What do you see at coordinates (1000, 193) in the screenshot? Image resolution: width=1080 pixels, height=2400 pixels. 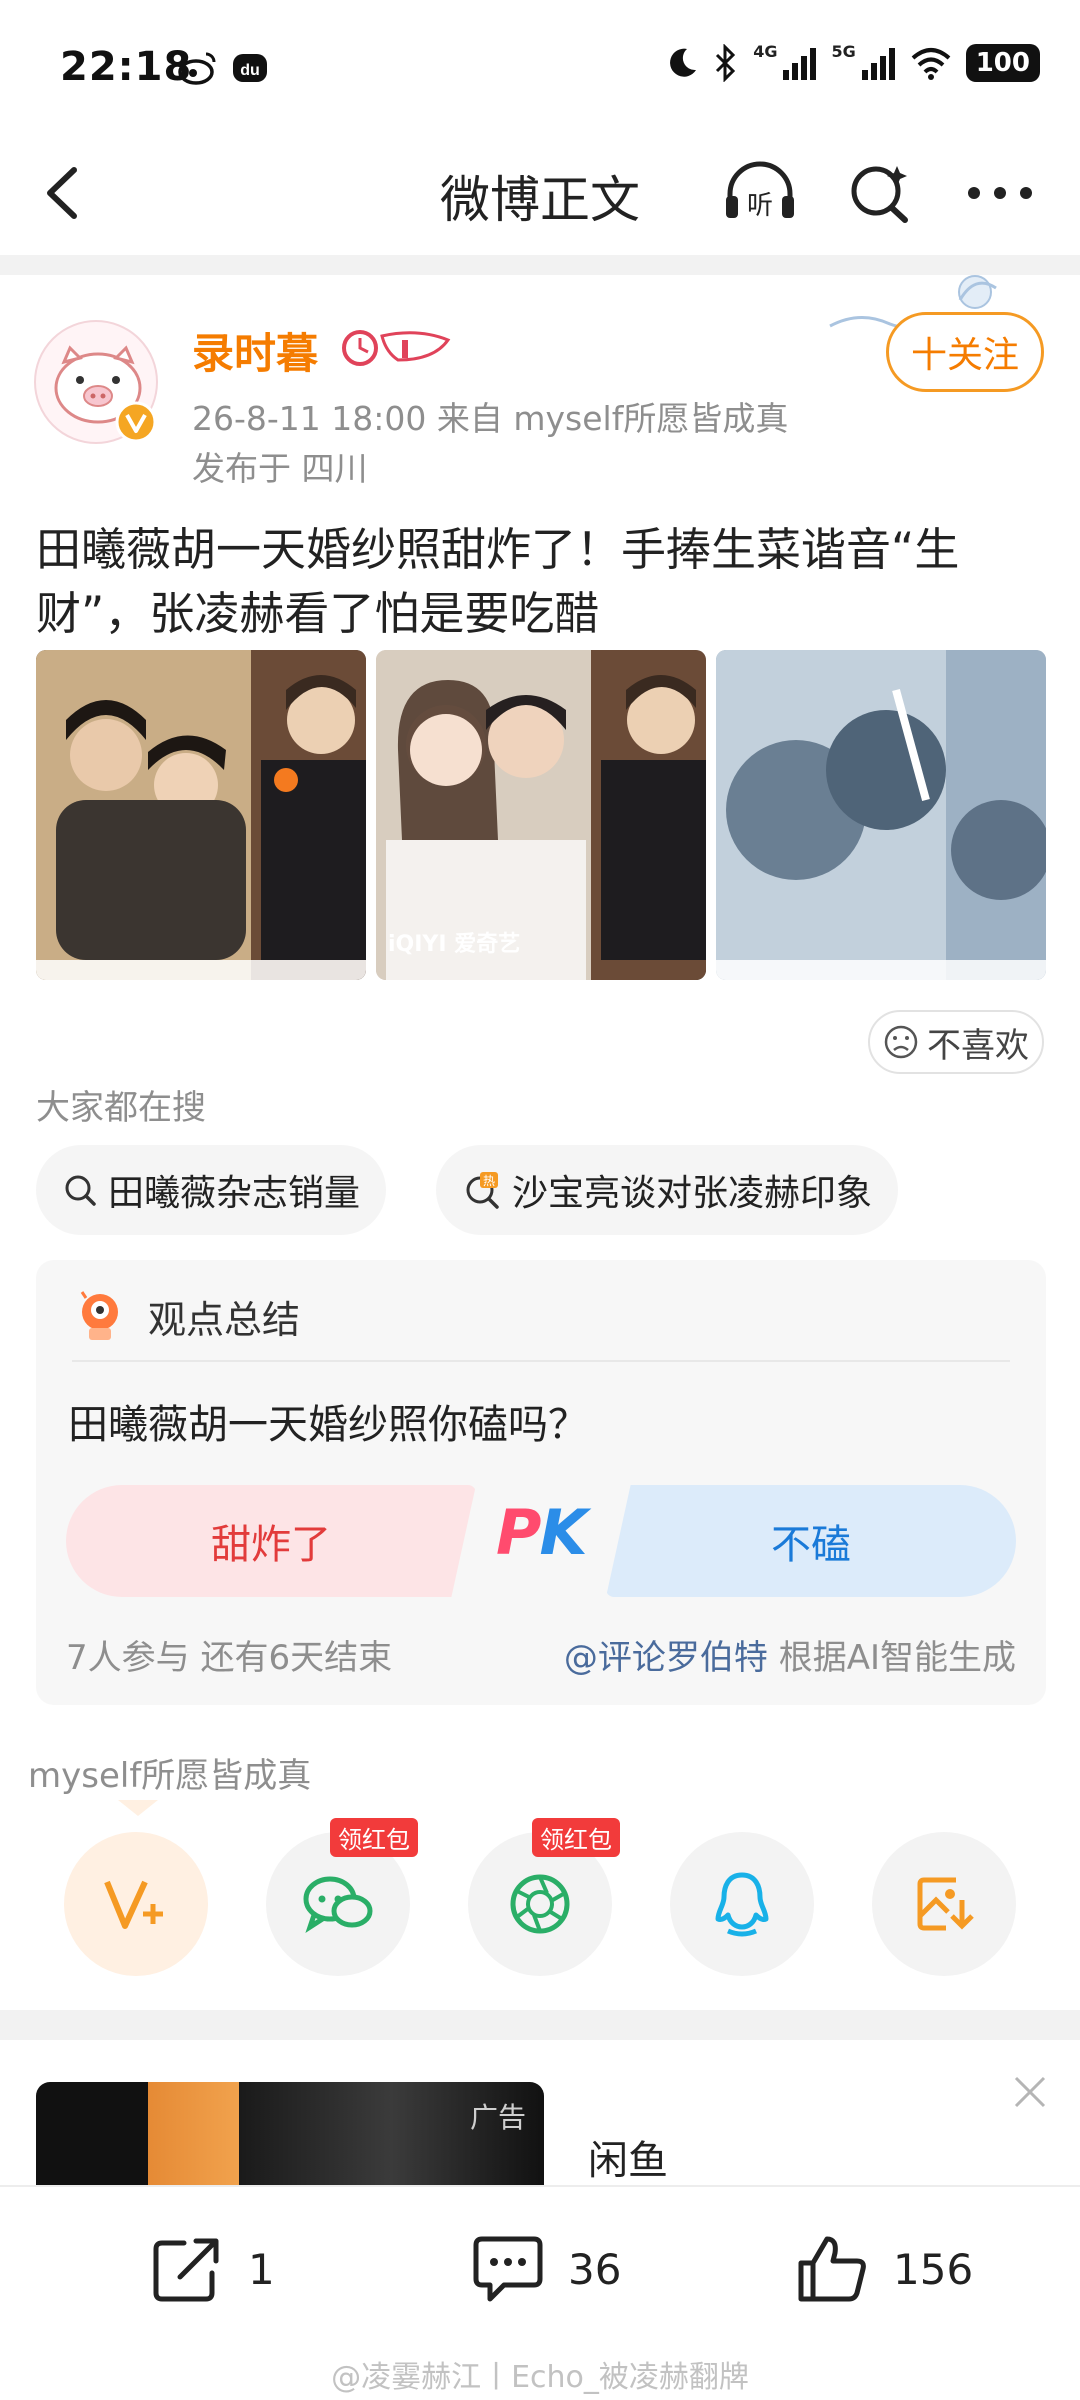 I see `more-options-icon` at bounding box center [1000, 193].